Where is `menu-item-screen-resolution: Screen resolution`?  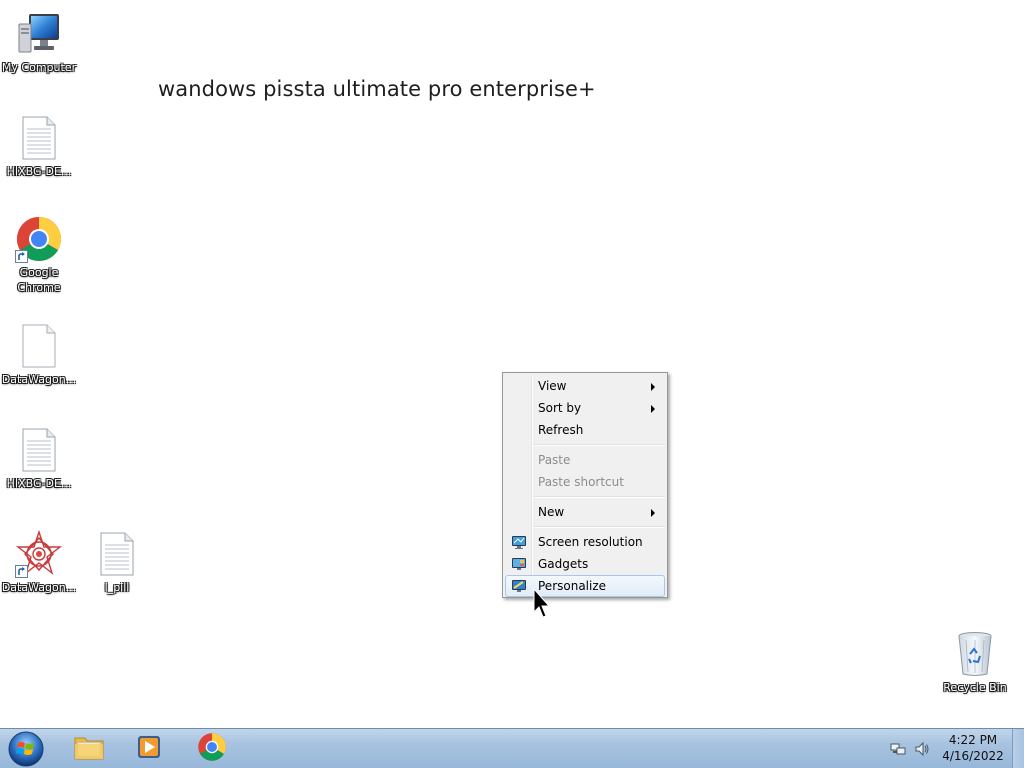 menu-item-screen-resolution: Screen resolution is located at coordinates (585, 542).